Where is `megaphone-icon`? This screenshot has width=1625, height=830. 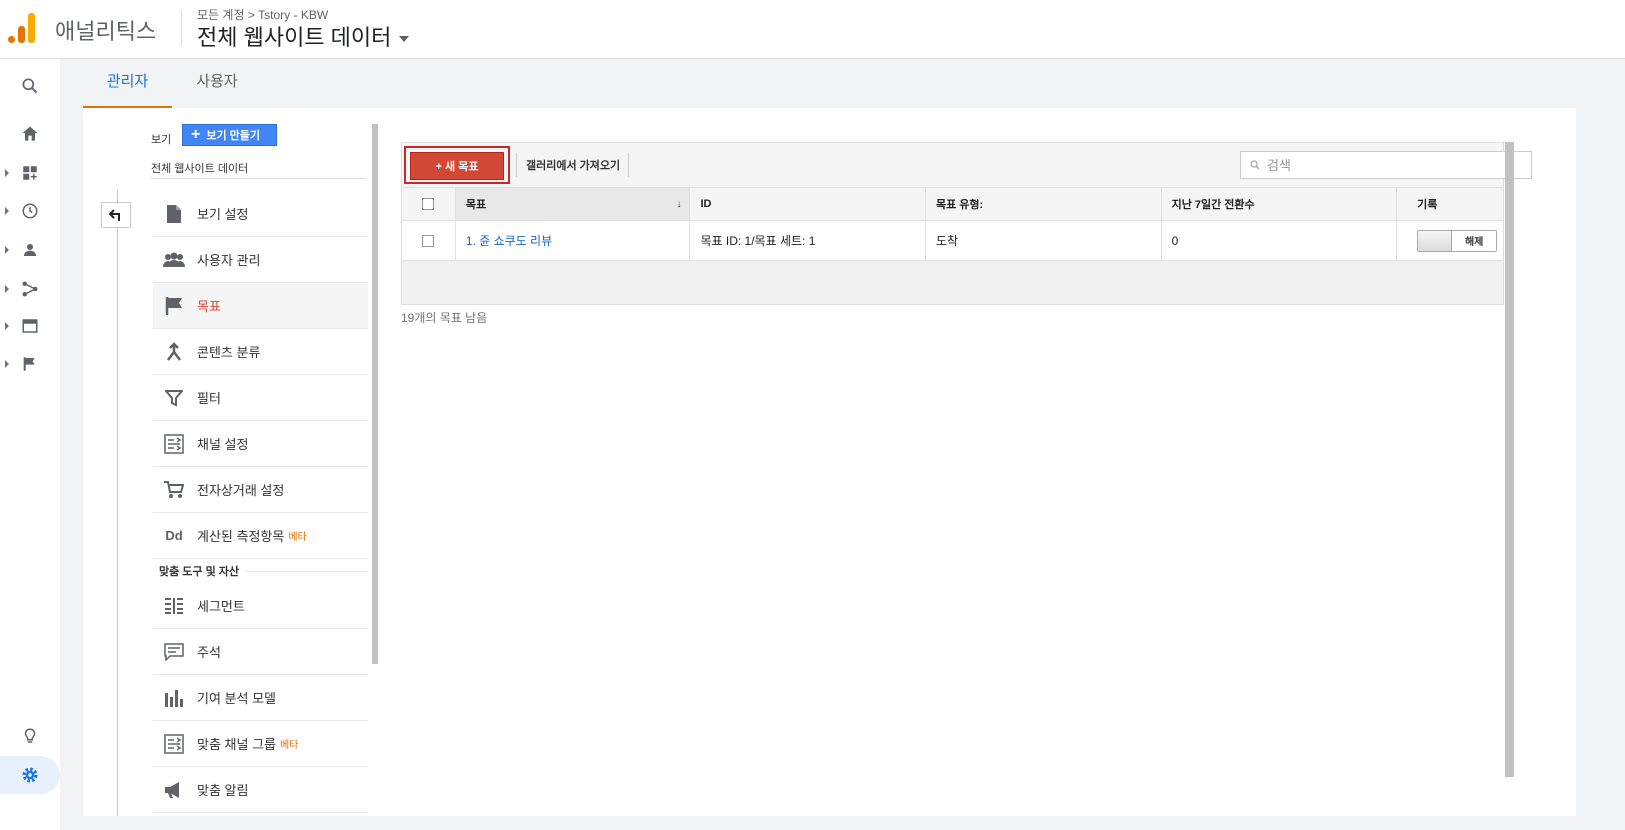
megaphone-icon is located at coordinates (174, 790).